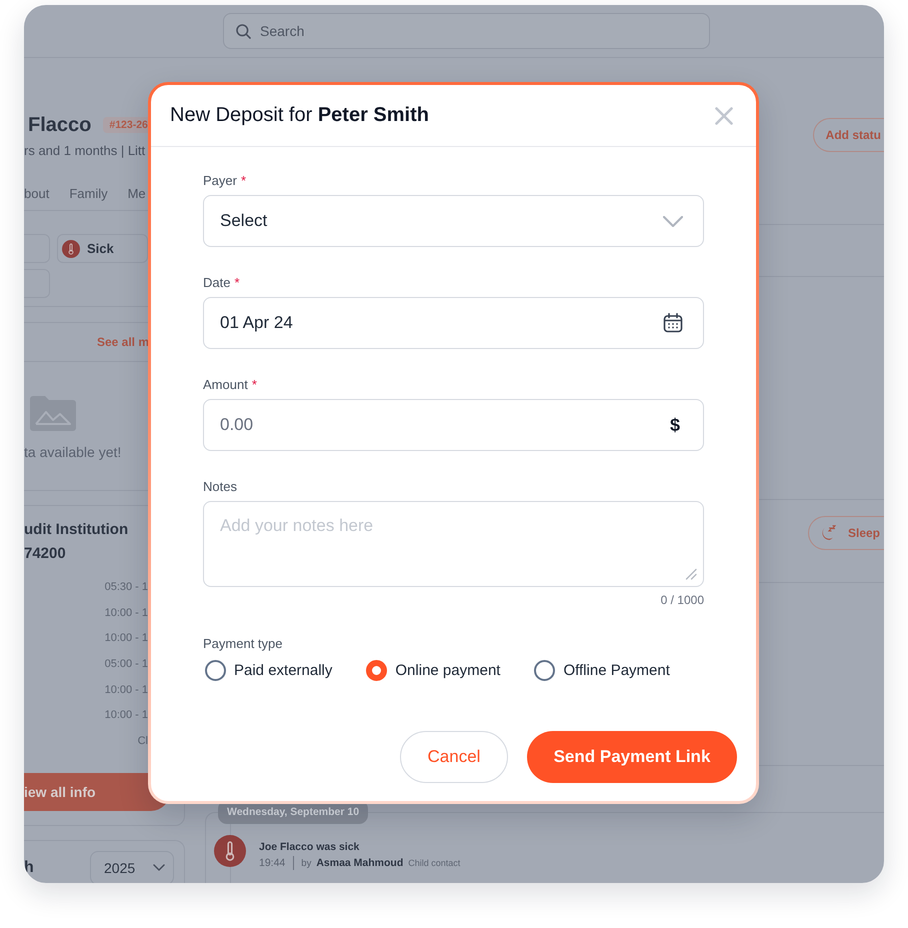 The image size is (908, 928). Describe the element at coordinates (848, 135) in the screenshot. I see `add-status-button: Add statu` at that location.